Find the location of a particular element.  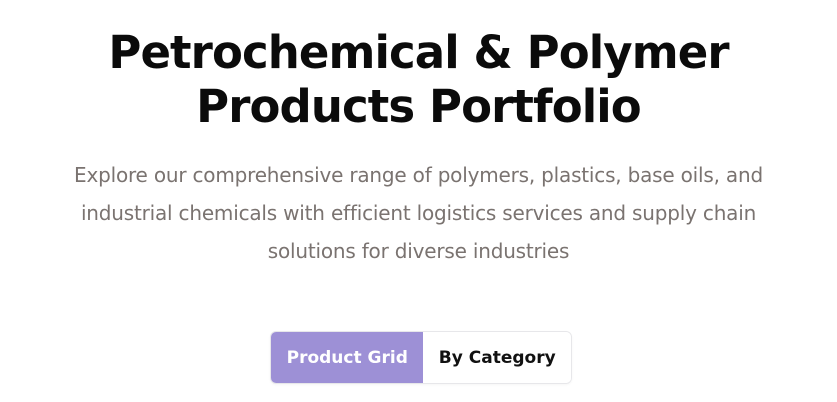

product-grid-button: Product Grid is located at coordinates (347, 357).